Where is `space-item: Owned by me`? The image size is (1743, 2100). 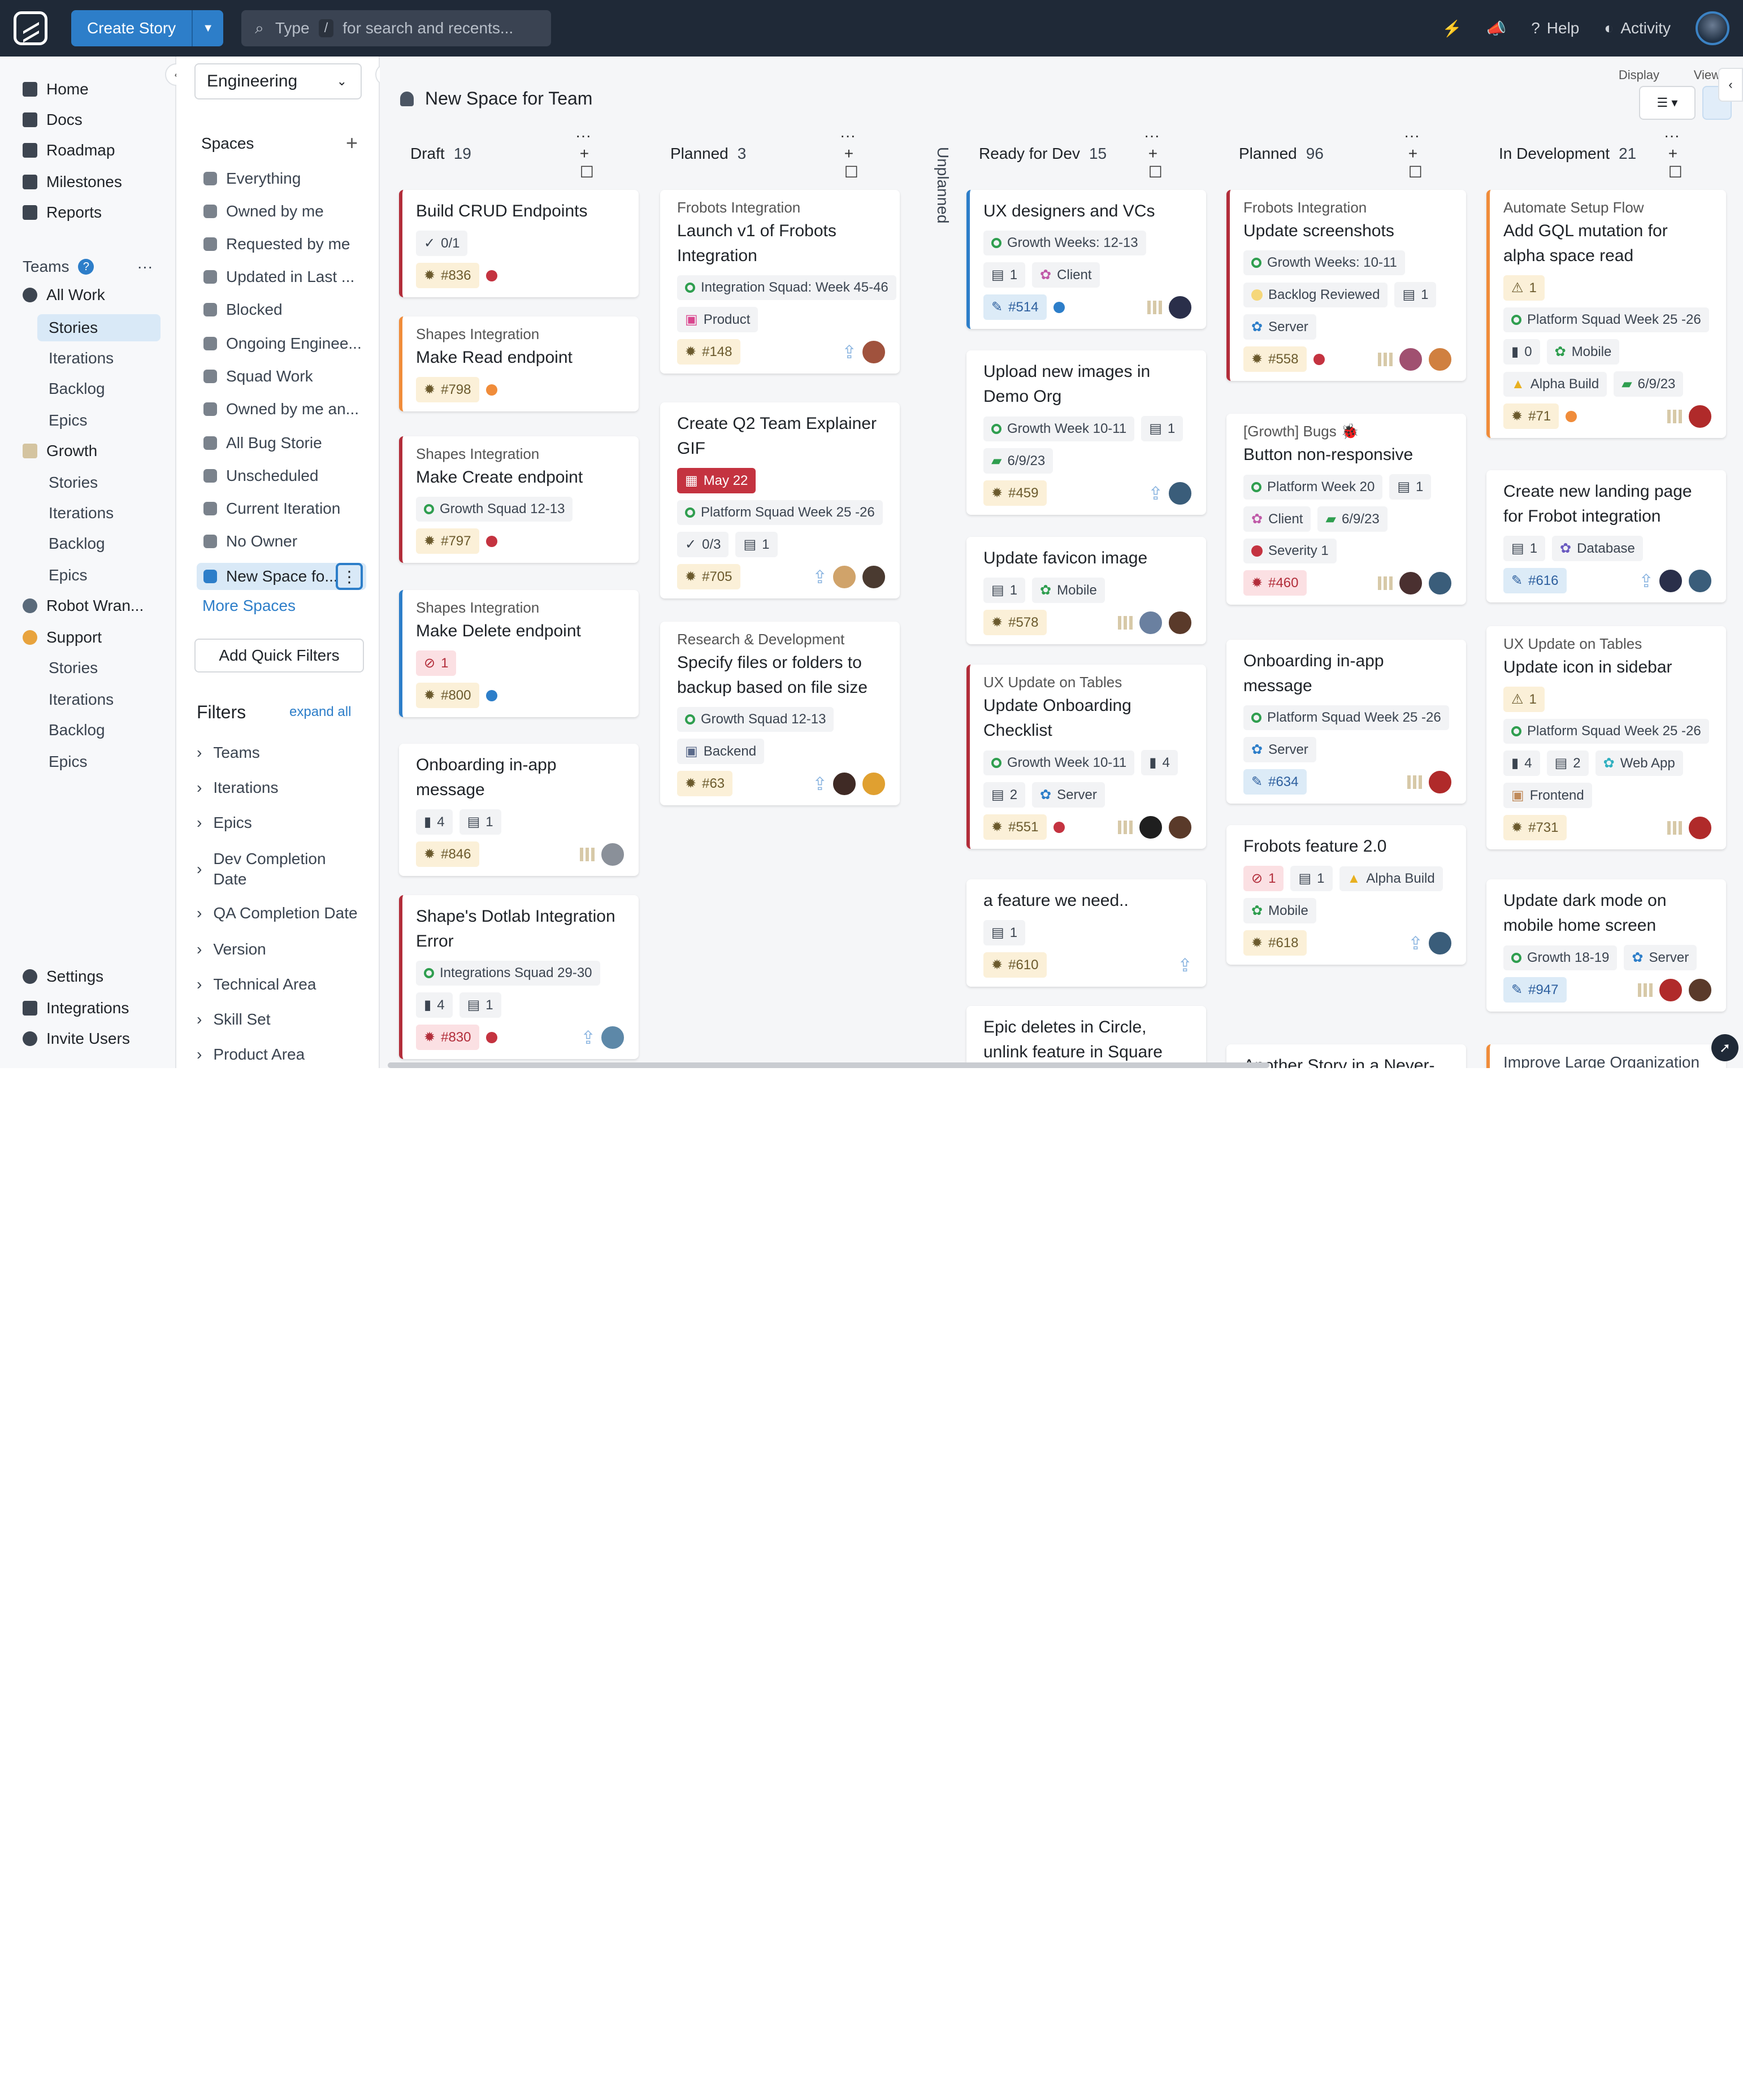
space-item: Owned by me is located at coordinates (263, 211).